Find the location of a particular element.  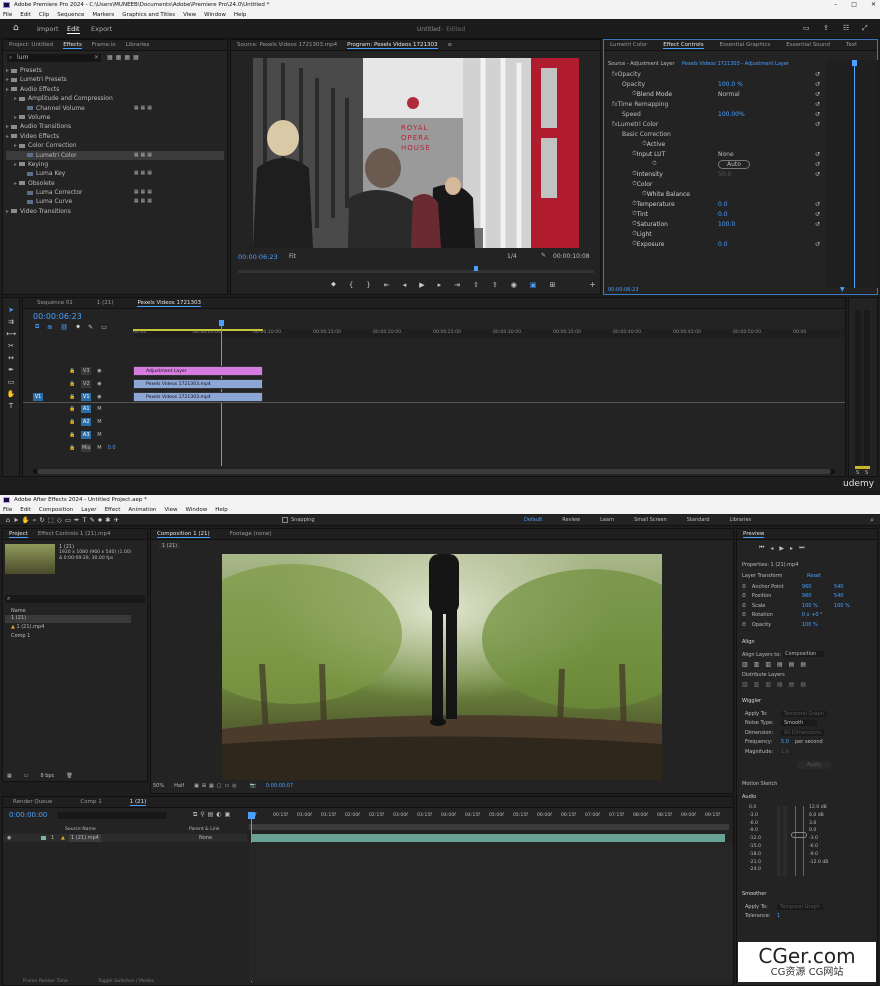

extract-icon: ⇪ is located at coordinates (495, 285).